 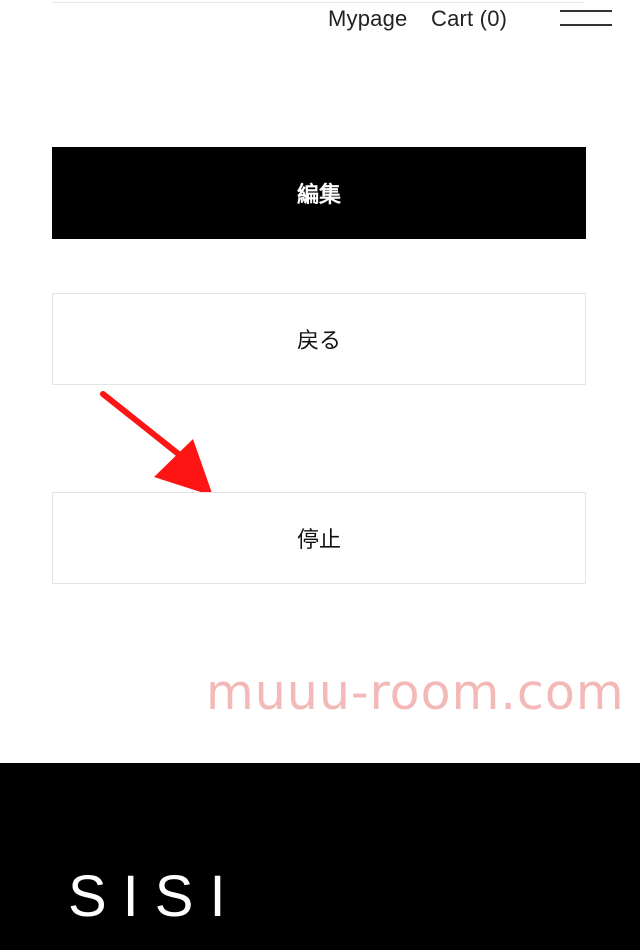 What do you see at coordinates (319, 538) in the screenshot?
I see `stop-button: 停止` at bounding box center [319, 538].